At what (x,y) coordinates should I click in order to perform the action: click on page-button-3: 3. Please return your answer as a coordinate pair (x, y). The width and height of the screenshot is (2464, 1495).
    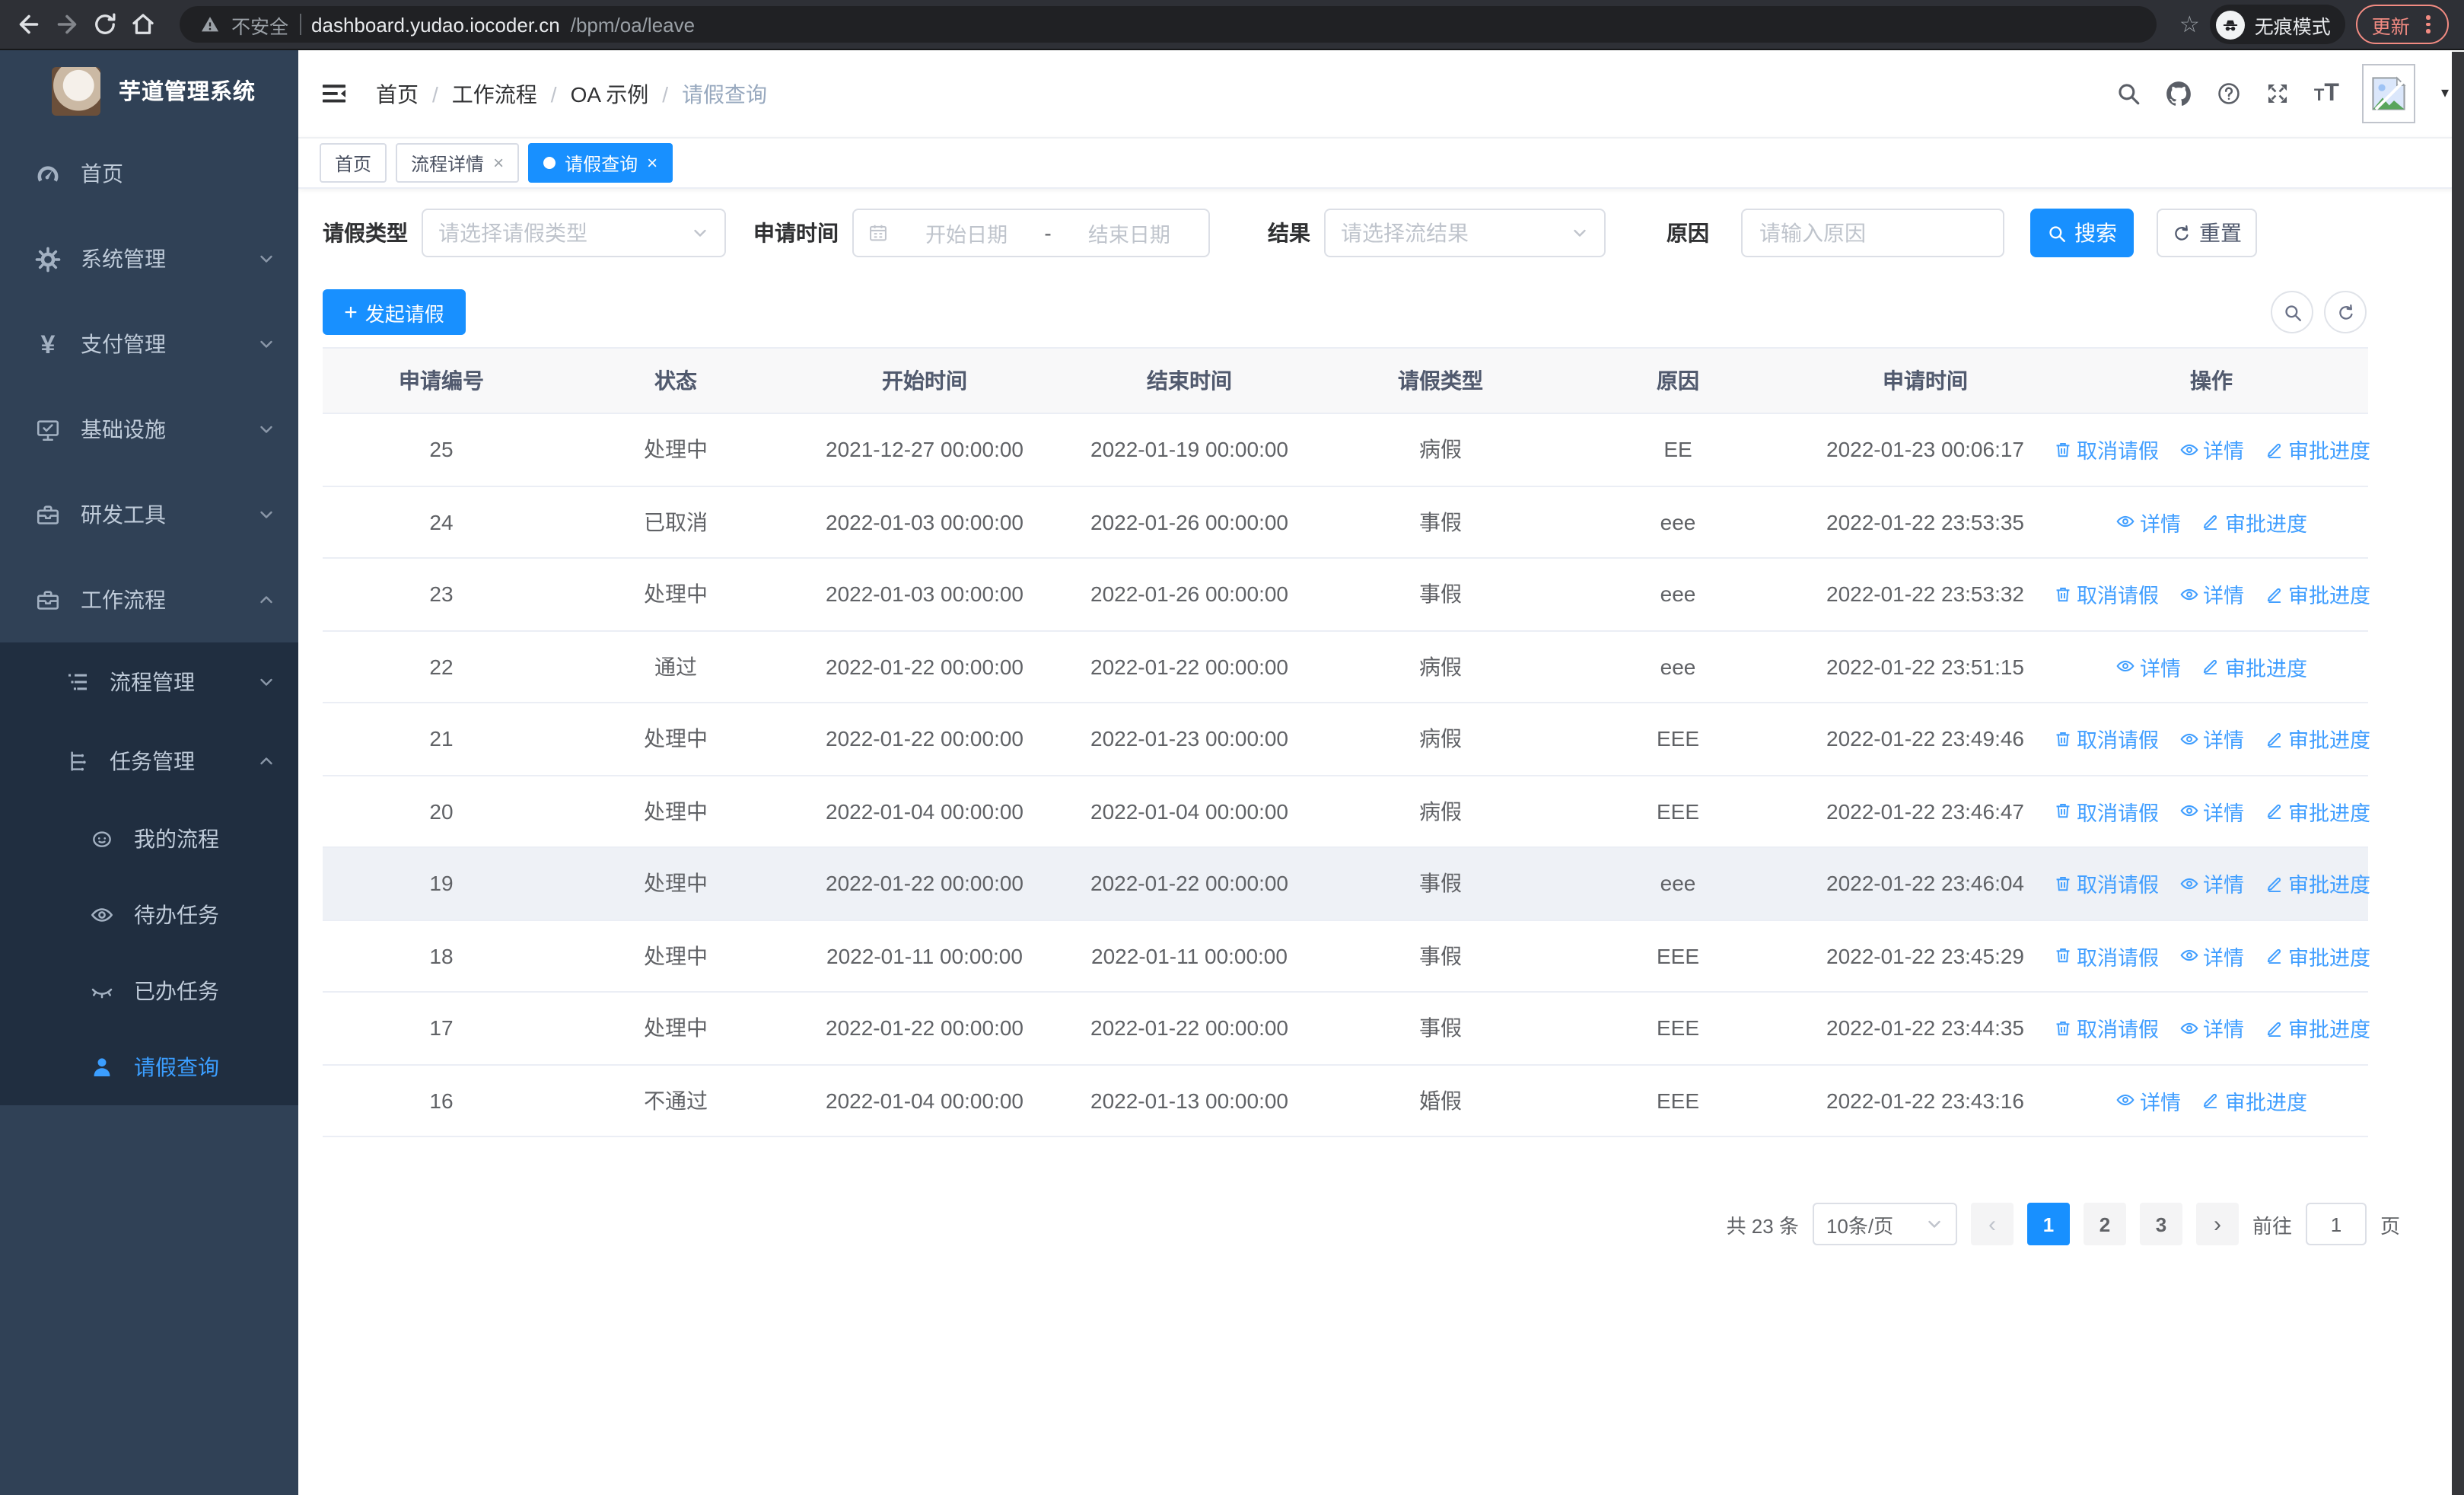
    Looking at the image, I should click on (2160, 1224).